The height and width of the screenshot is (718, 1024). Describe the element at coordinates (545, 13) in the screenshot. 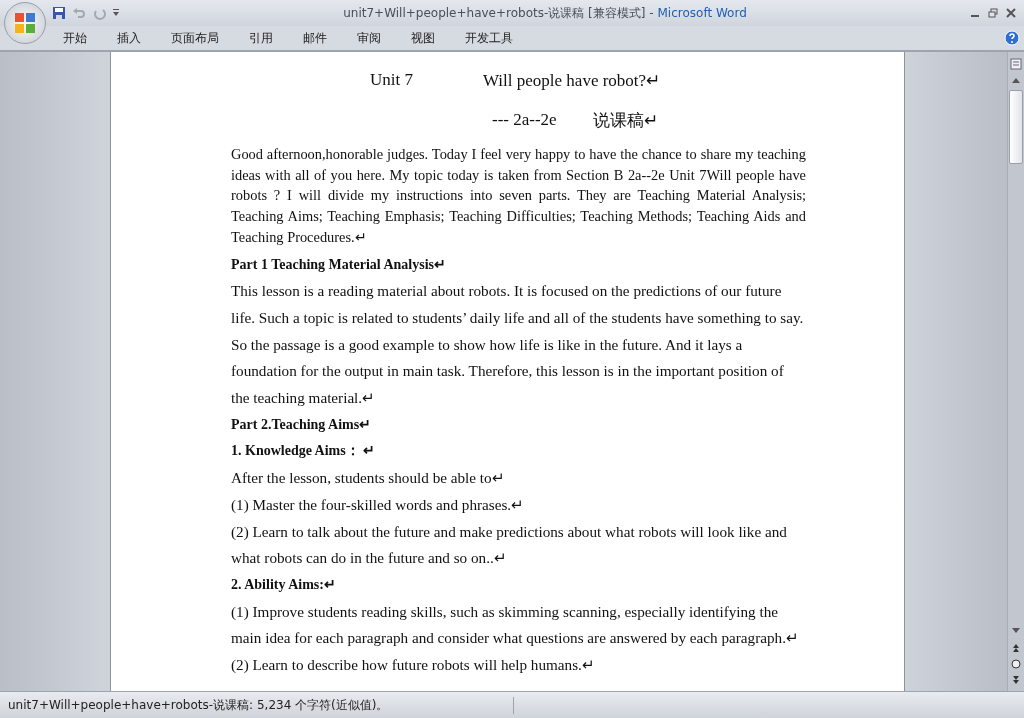

I see `window-title: unit7+Will+people+have+robots-说课稿 [兼容模式] - Microsoft Word` at that location.